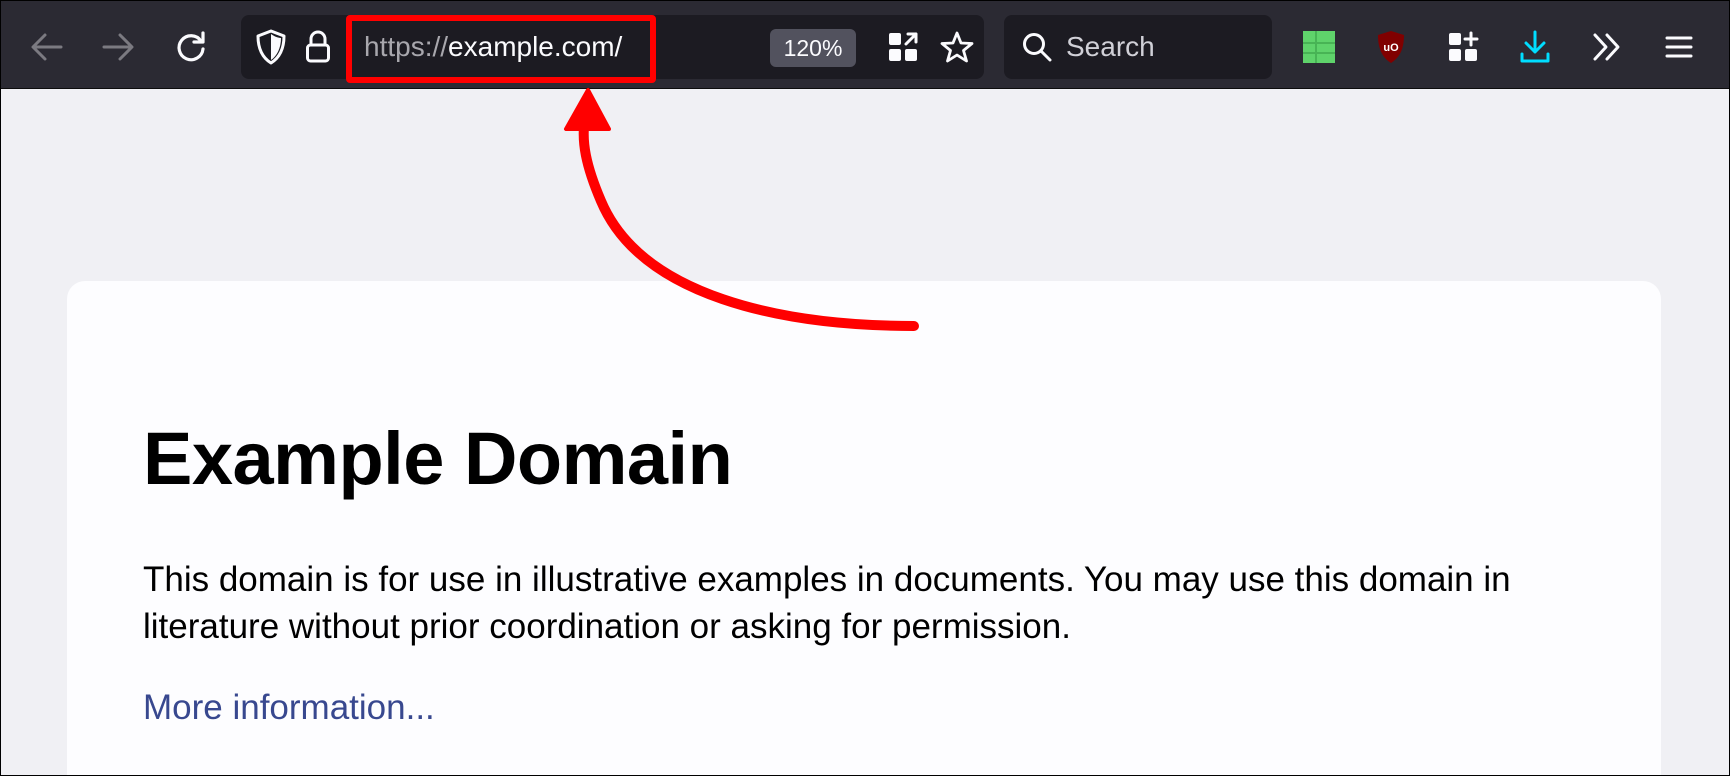 This screenshot has height=776, width=1730. I want to click on forward-arrow-icon, so click(118, 47).